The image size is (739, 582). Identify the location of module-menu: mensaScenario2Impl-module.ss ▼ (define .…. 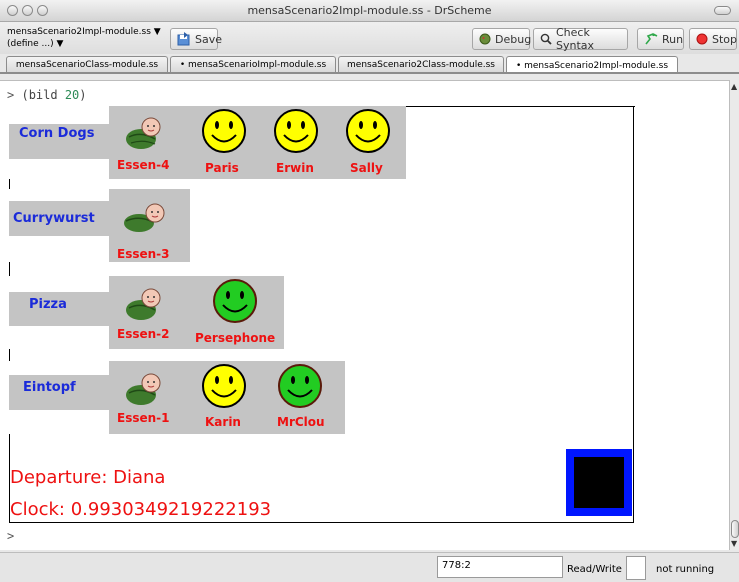
(84, 38).